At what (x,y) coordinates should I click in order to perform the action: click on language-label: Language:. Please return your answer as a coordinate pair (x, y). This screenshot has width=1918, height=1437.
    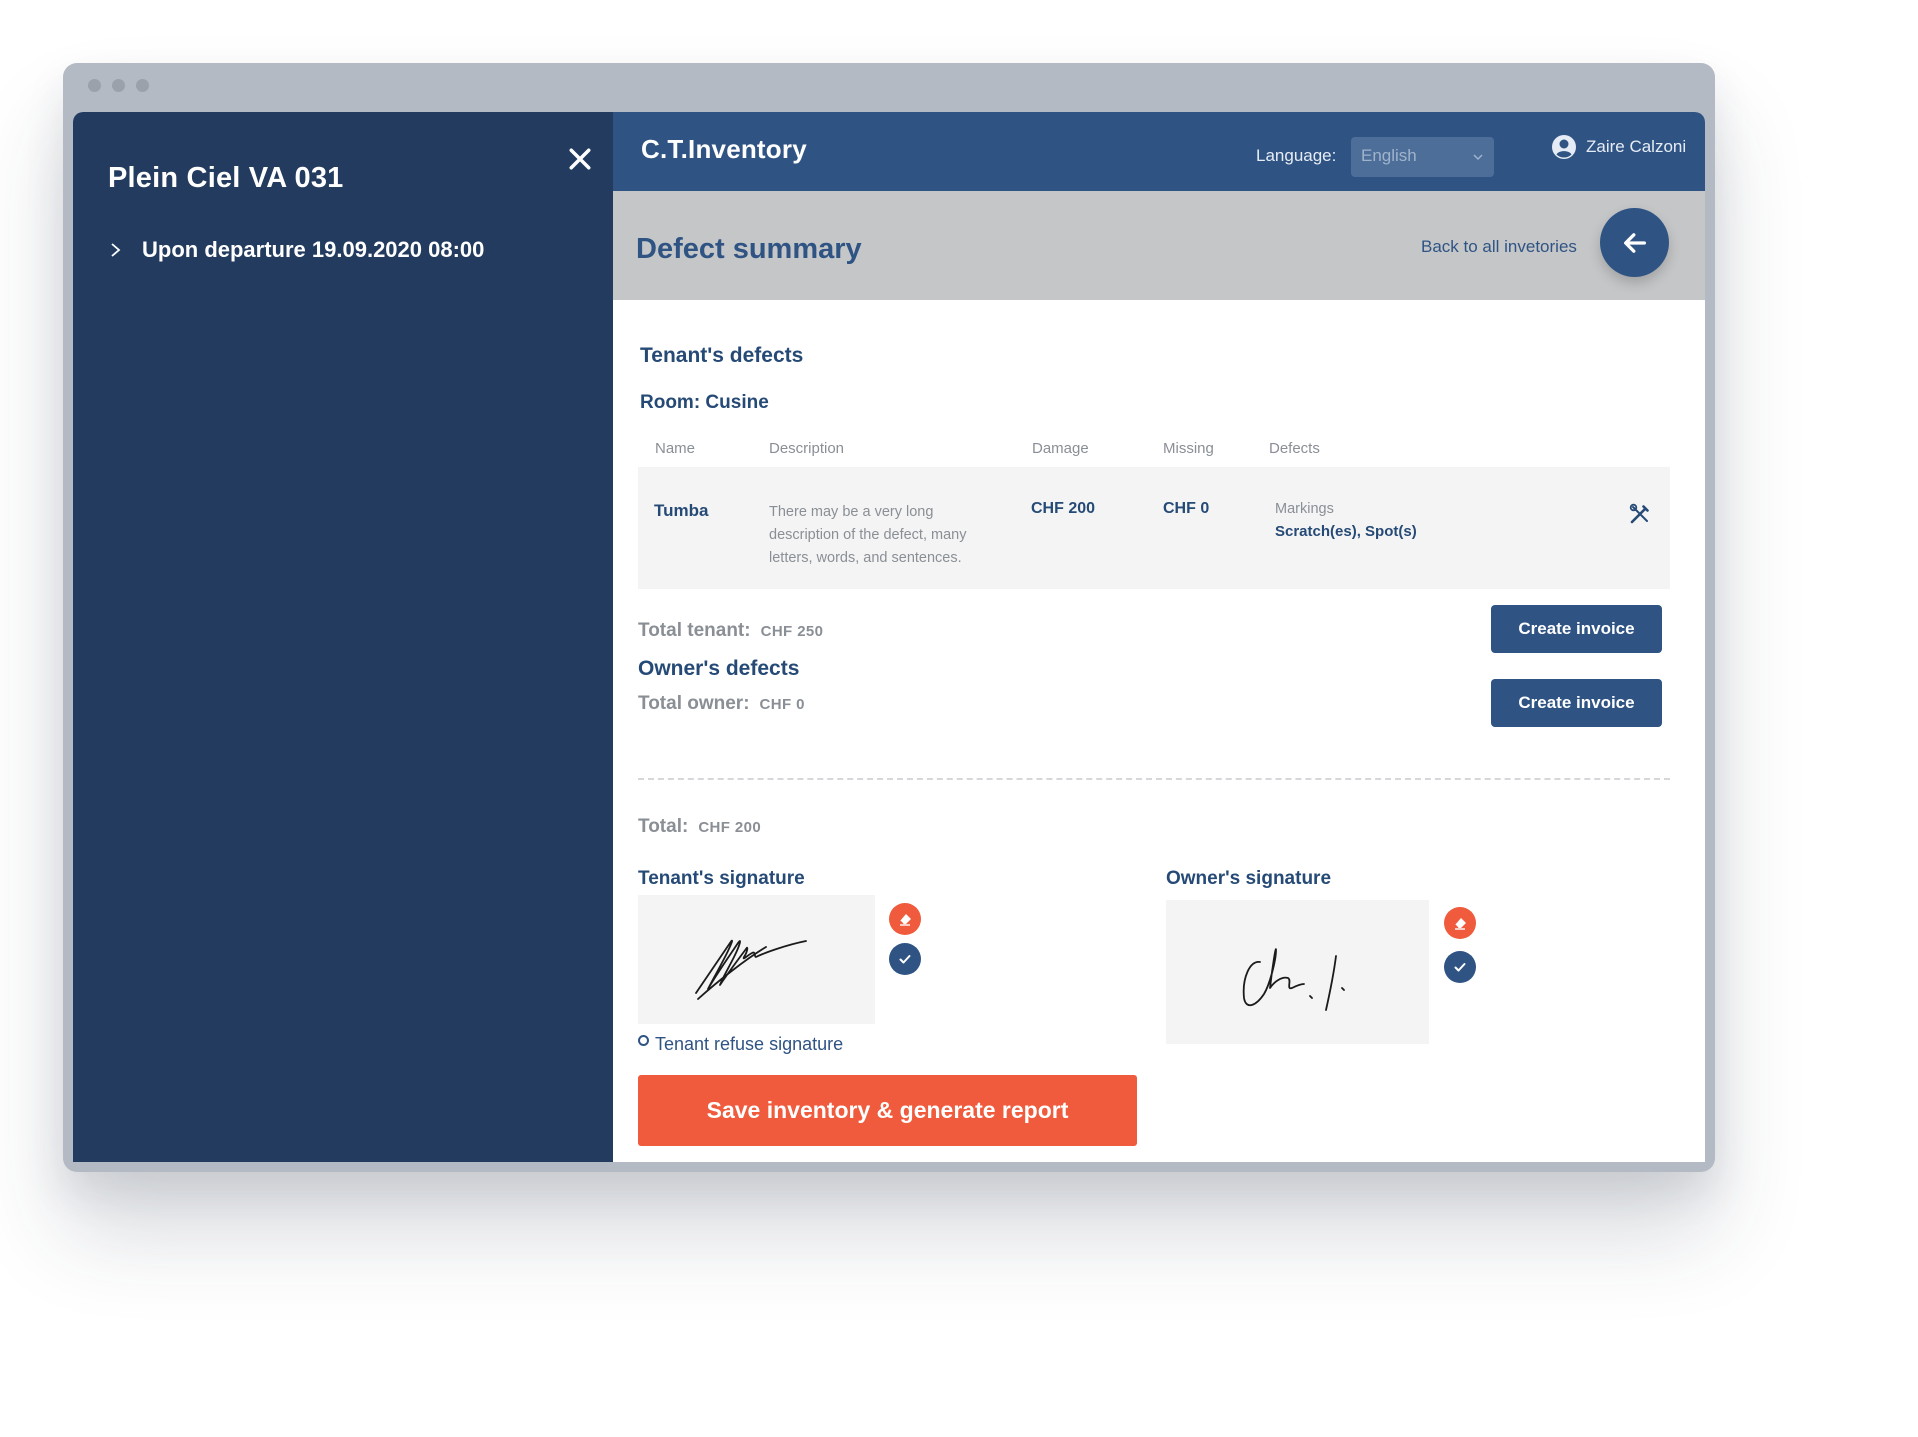
    Looking at the image, I should click on (1296, 155).